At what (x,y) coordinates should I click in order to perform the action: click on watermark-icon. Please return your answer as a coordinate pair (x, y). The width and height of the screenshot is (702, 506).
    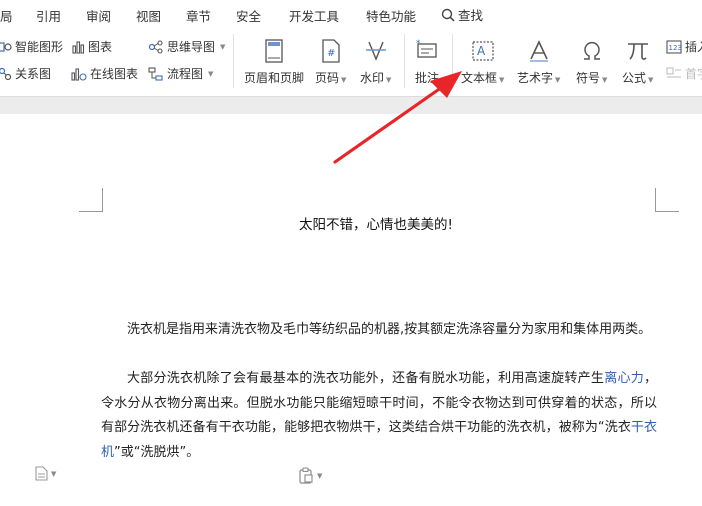
    Looking at the image, I should click on (375, 51).